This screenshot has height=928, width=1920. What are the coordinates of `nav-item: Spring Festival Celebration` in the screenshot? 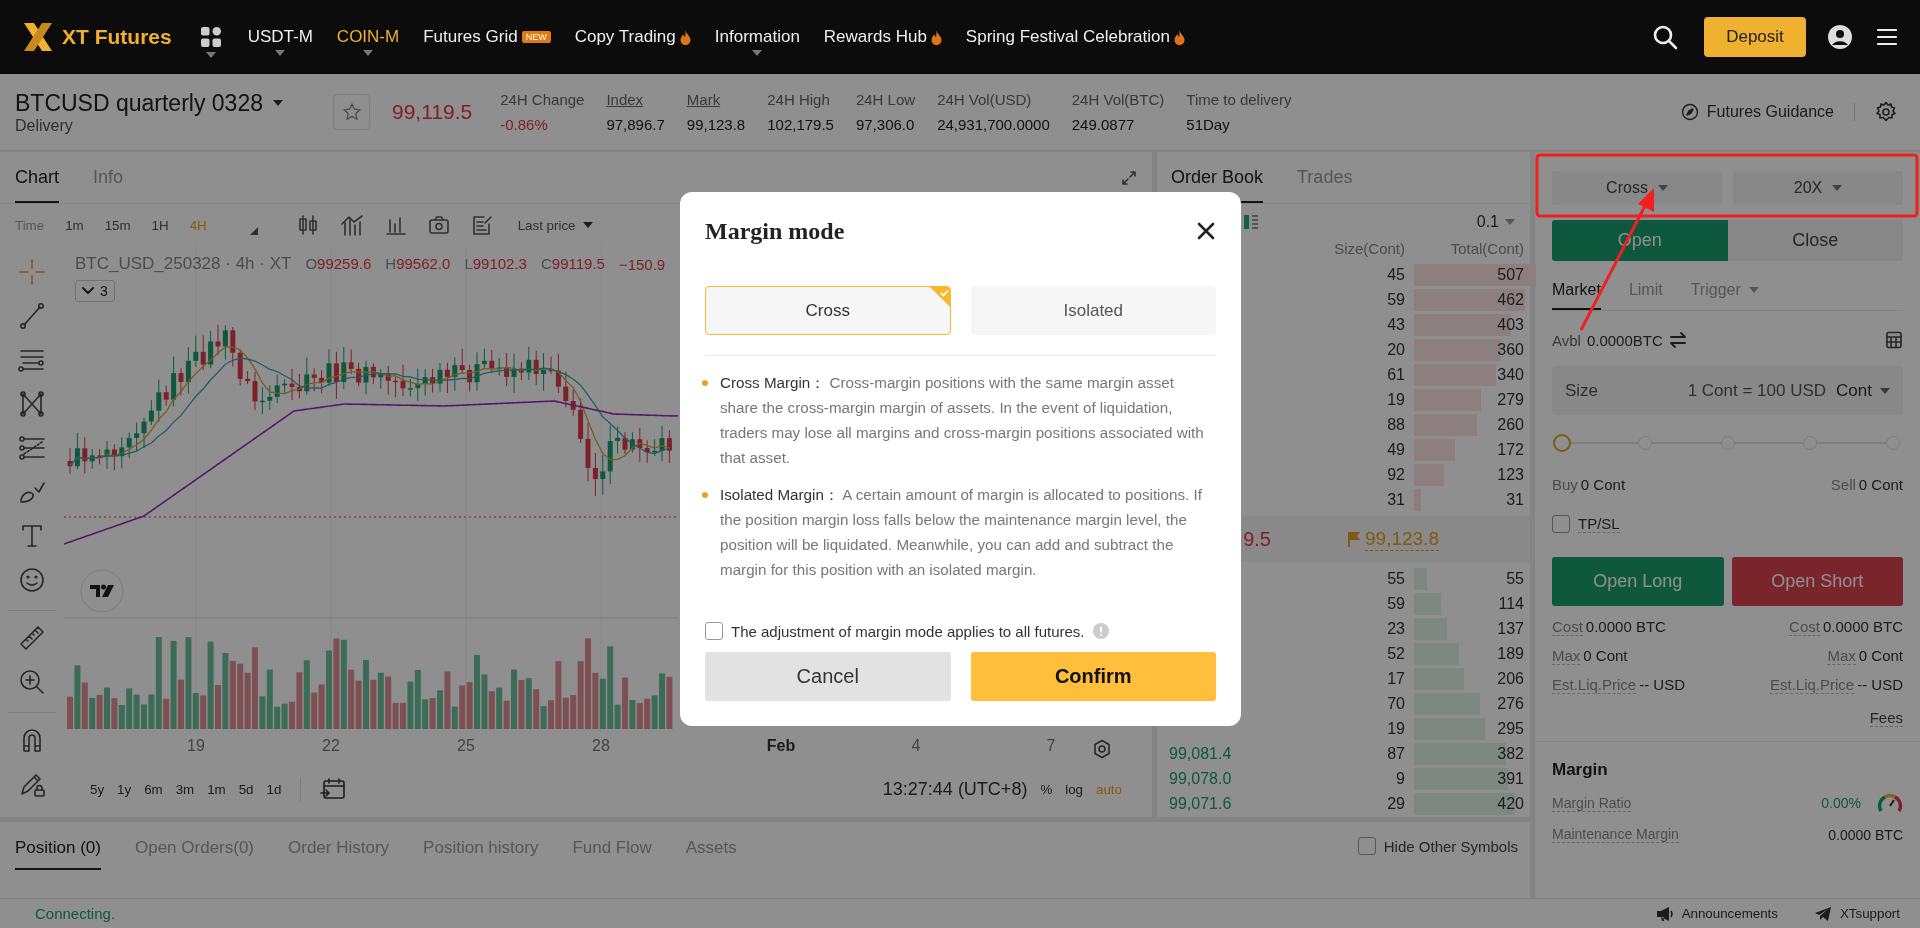 It's located at (1075, 37).